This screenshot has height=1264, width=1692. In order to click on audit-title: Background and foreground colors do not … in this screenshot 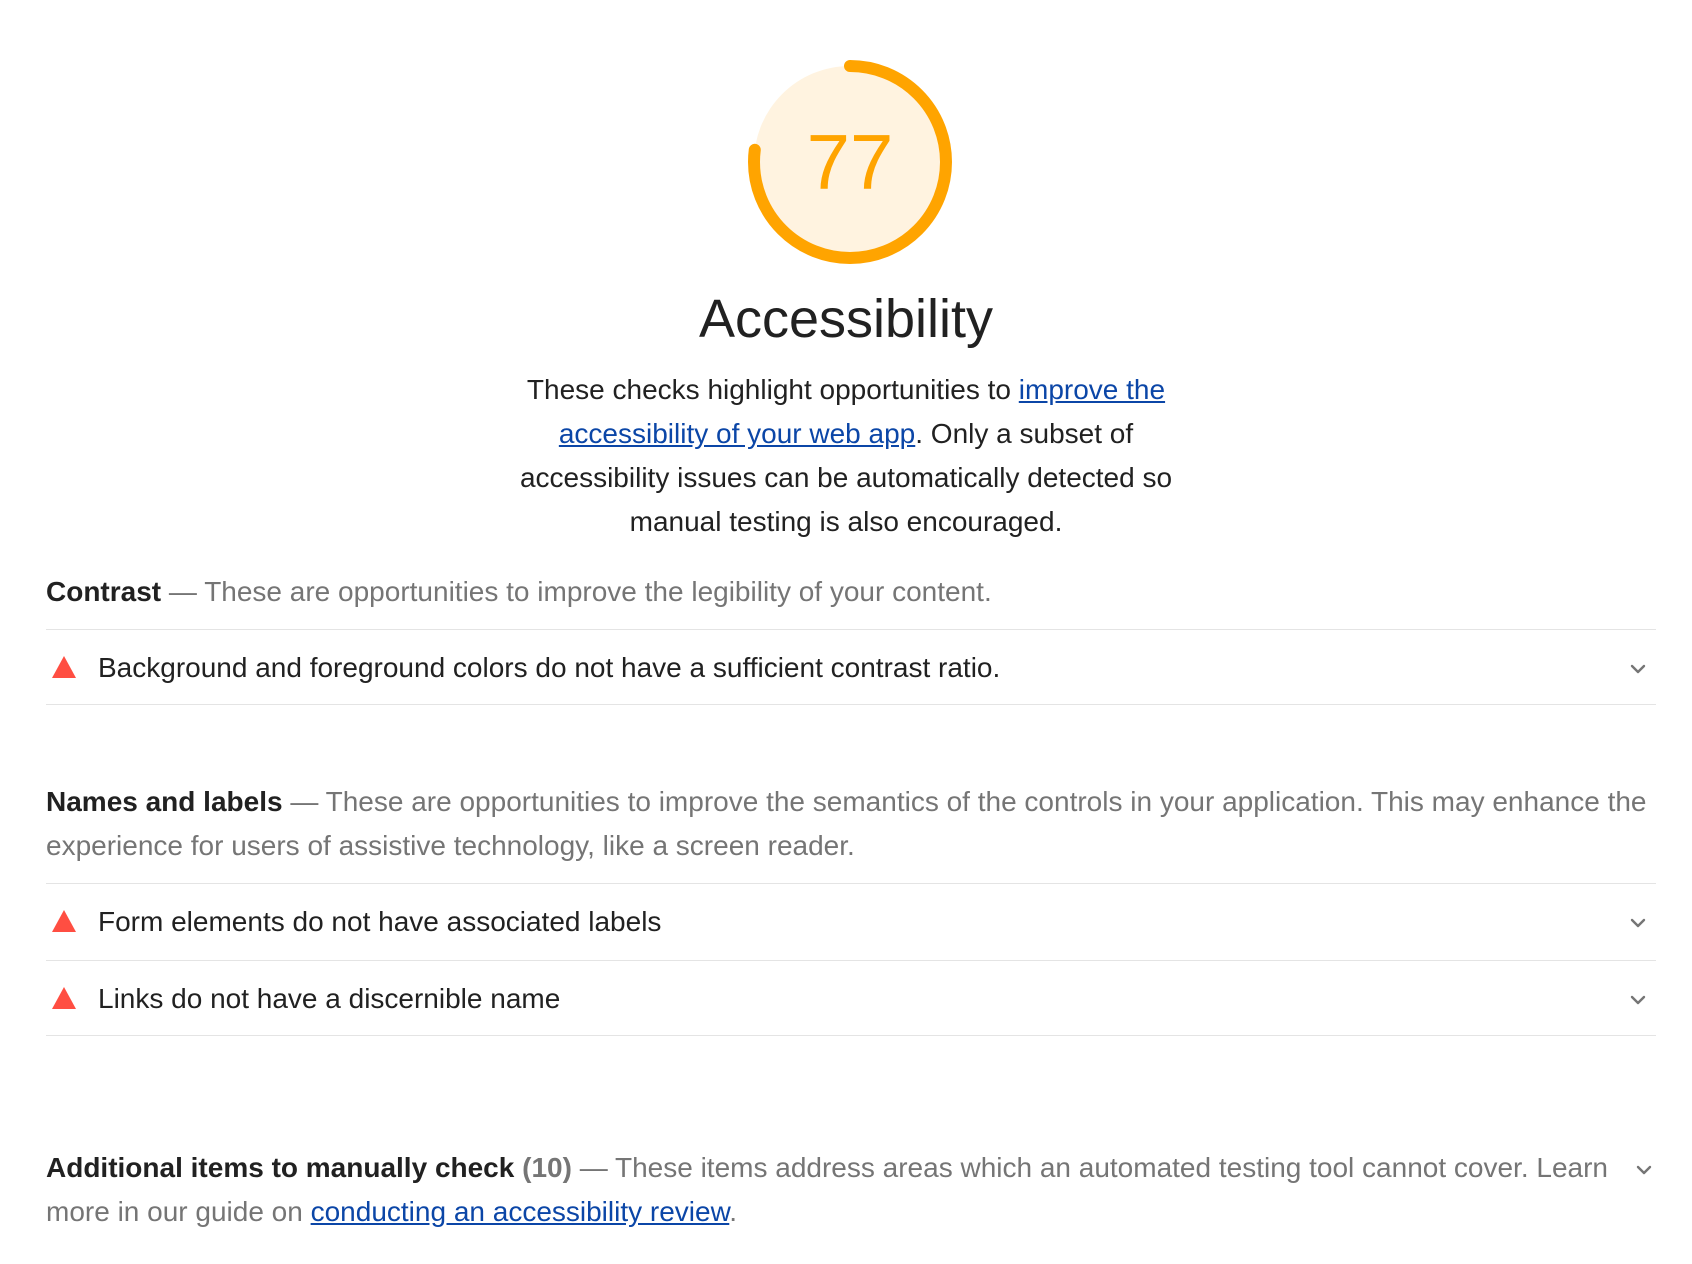, I will do `click(549, 667)`.